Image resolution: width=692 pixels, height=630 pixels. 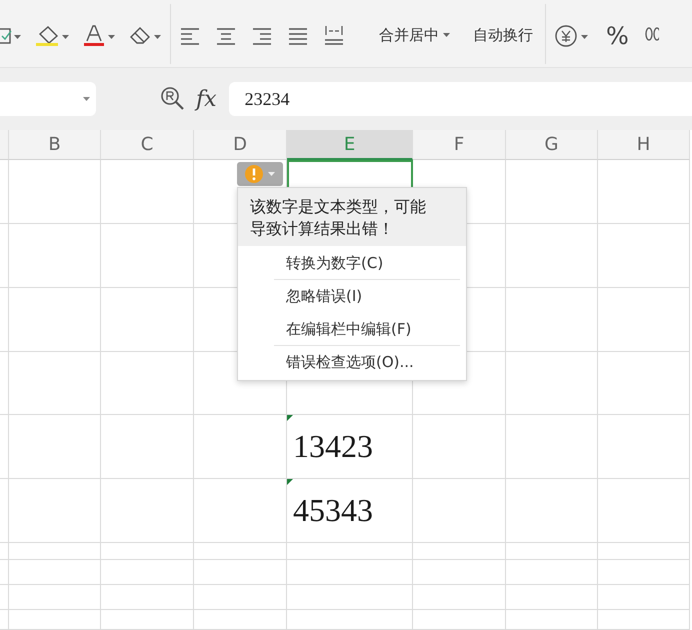 What do you see at coordinates (644, 145) in the screenshot?
I see `column-header: H` at bounding box center [644, 145].